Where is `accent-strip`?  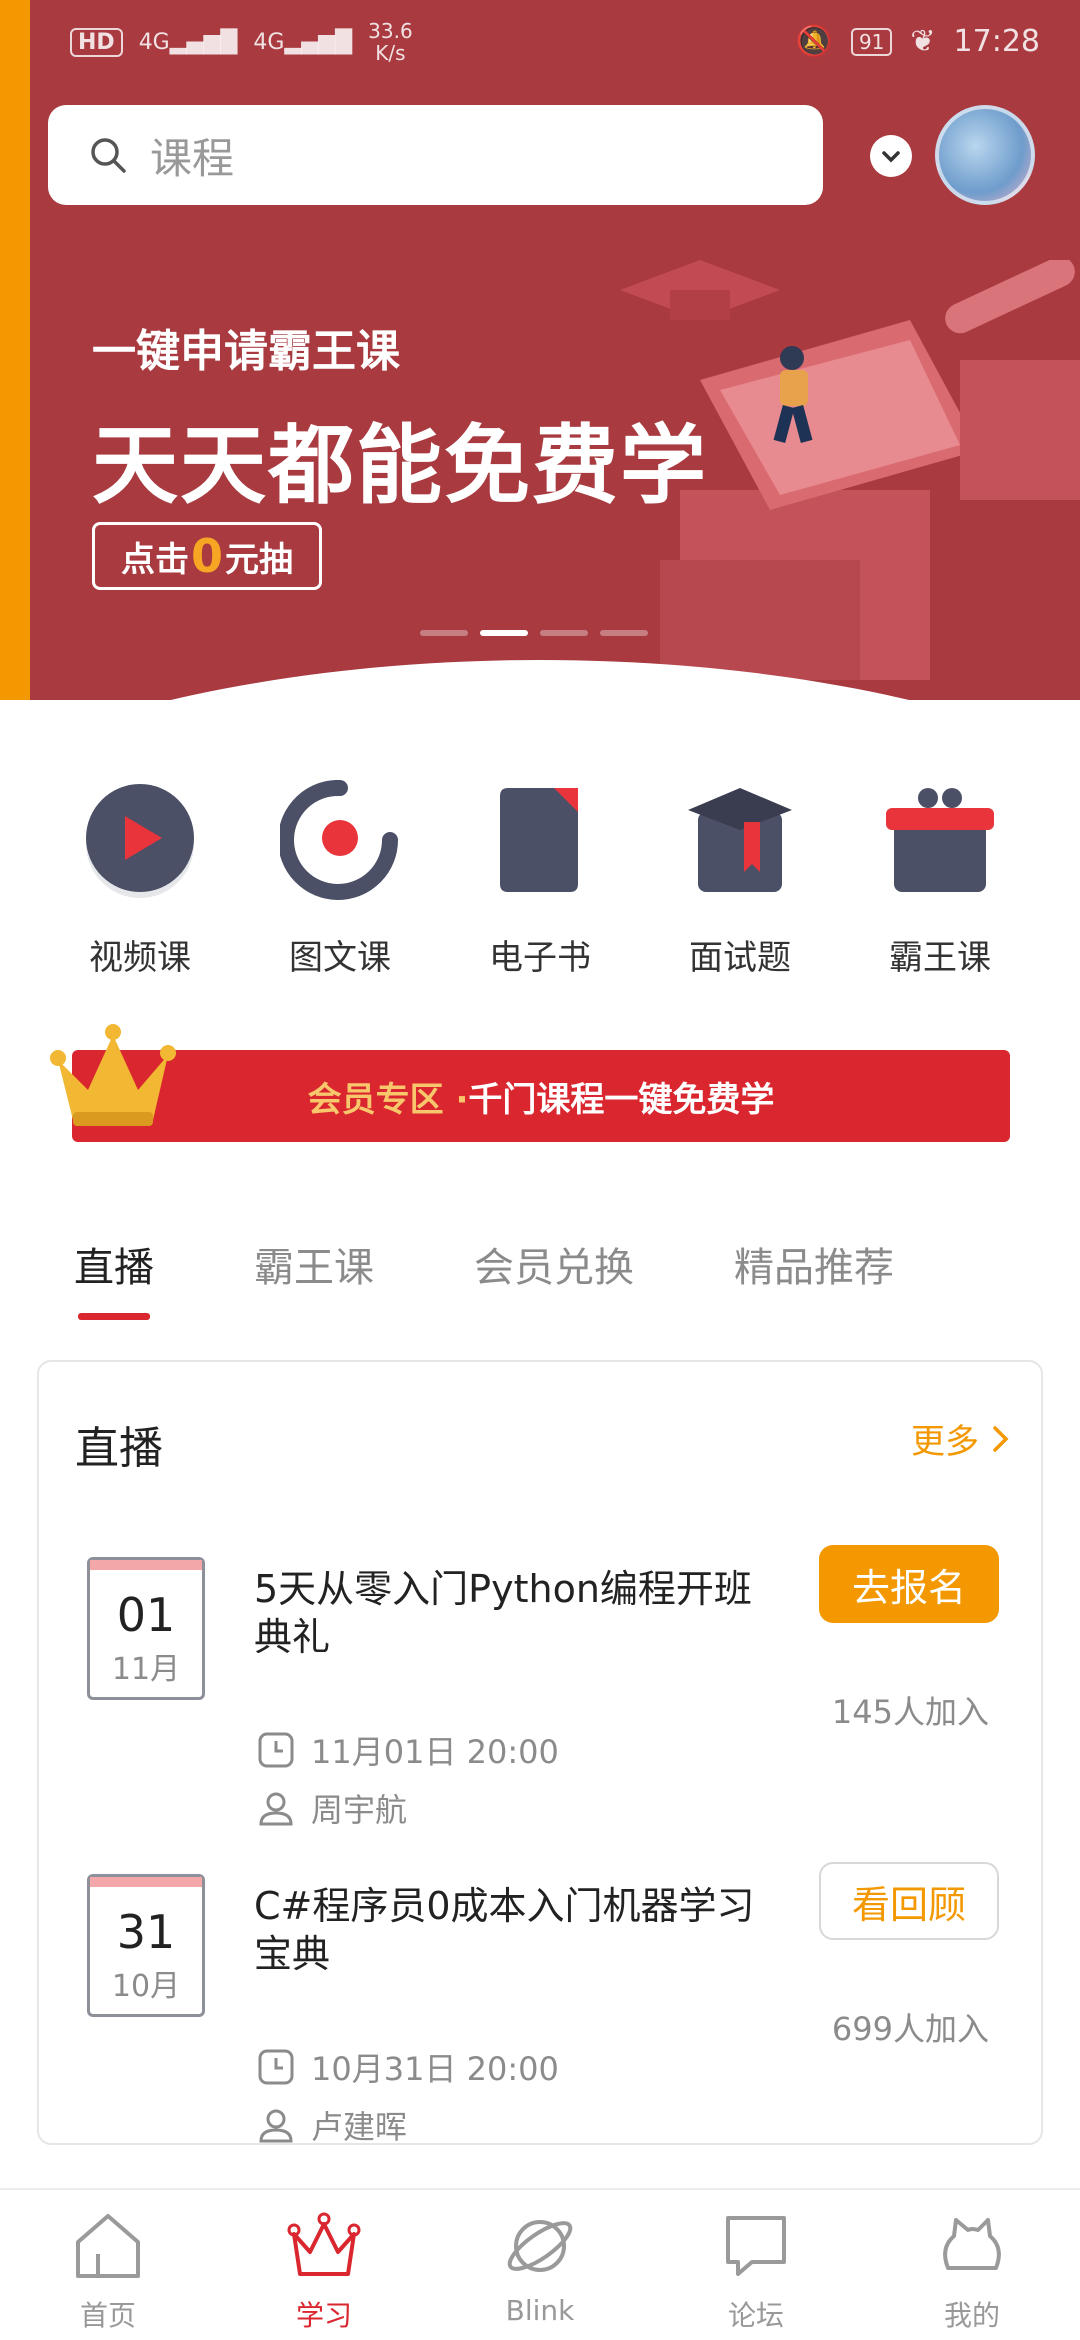
accent-strip is located at coordinates (15, 350).